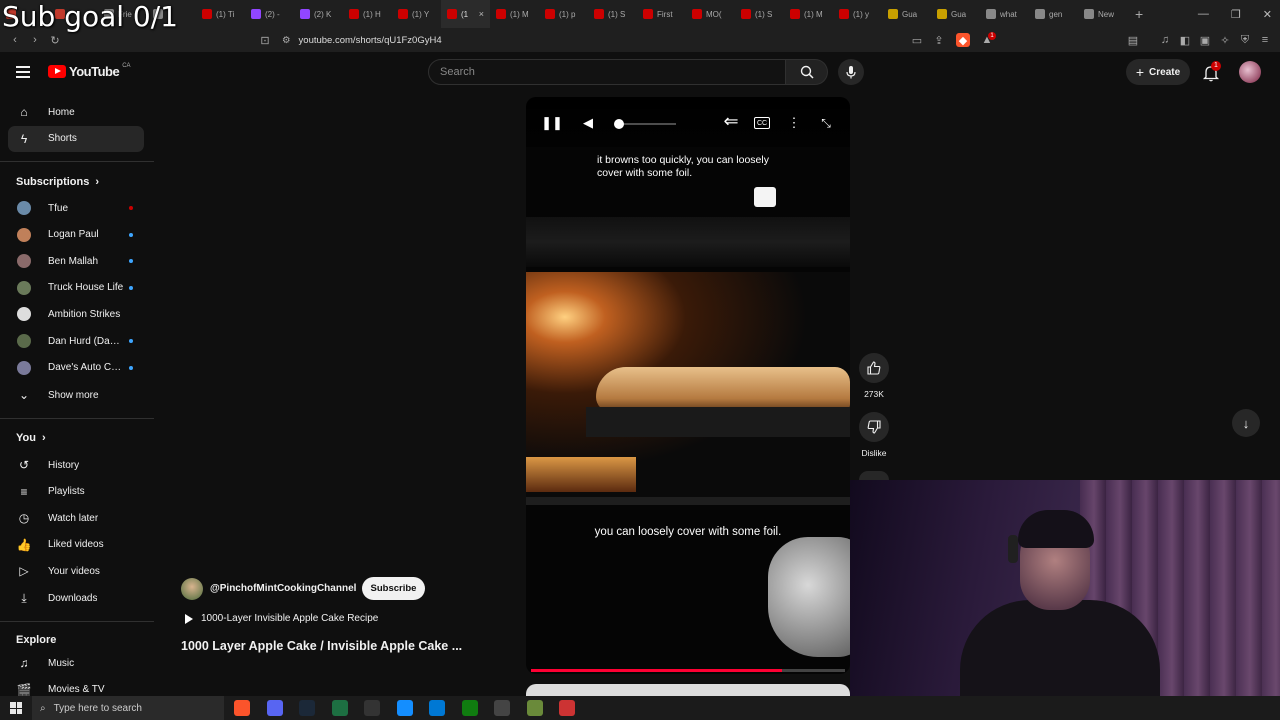  I want to click on close-window-button: ✕, so click(1267, 14).